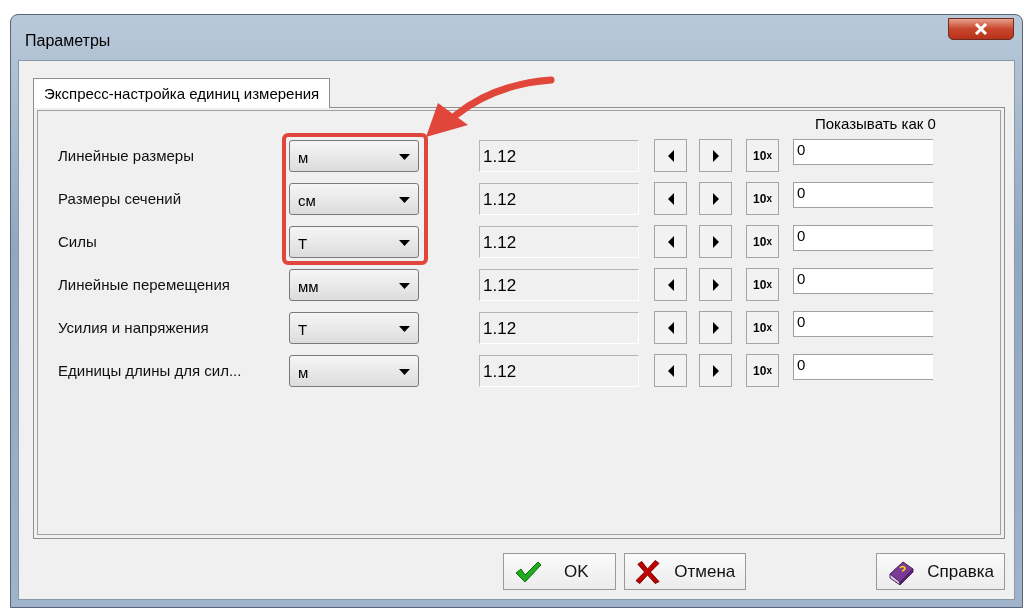 The height and width of the screenshot is (608, 1023). I want to click on cancel-button: Отмена, so click(685, 571).